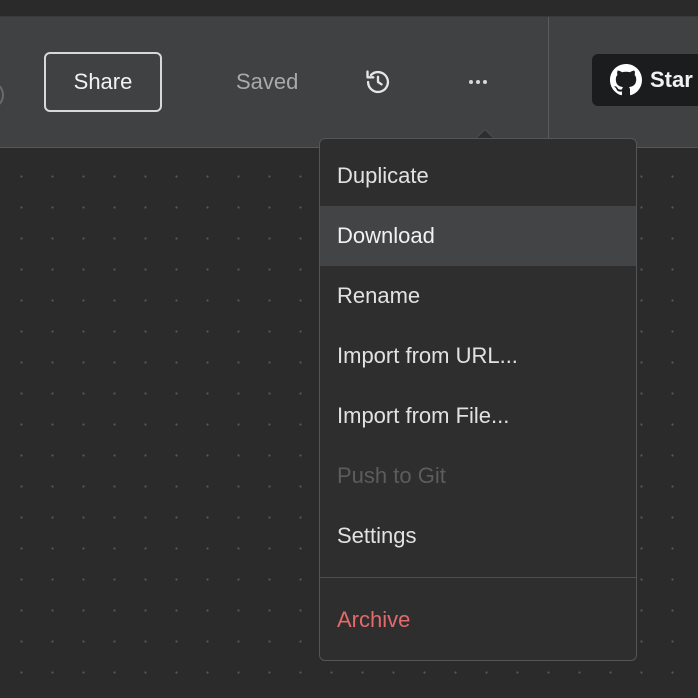 This screenshot has width=698, height=698. Describe the element at coordinates (478, 577) in the screenshot. I see `menu-divider` at that location.